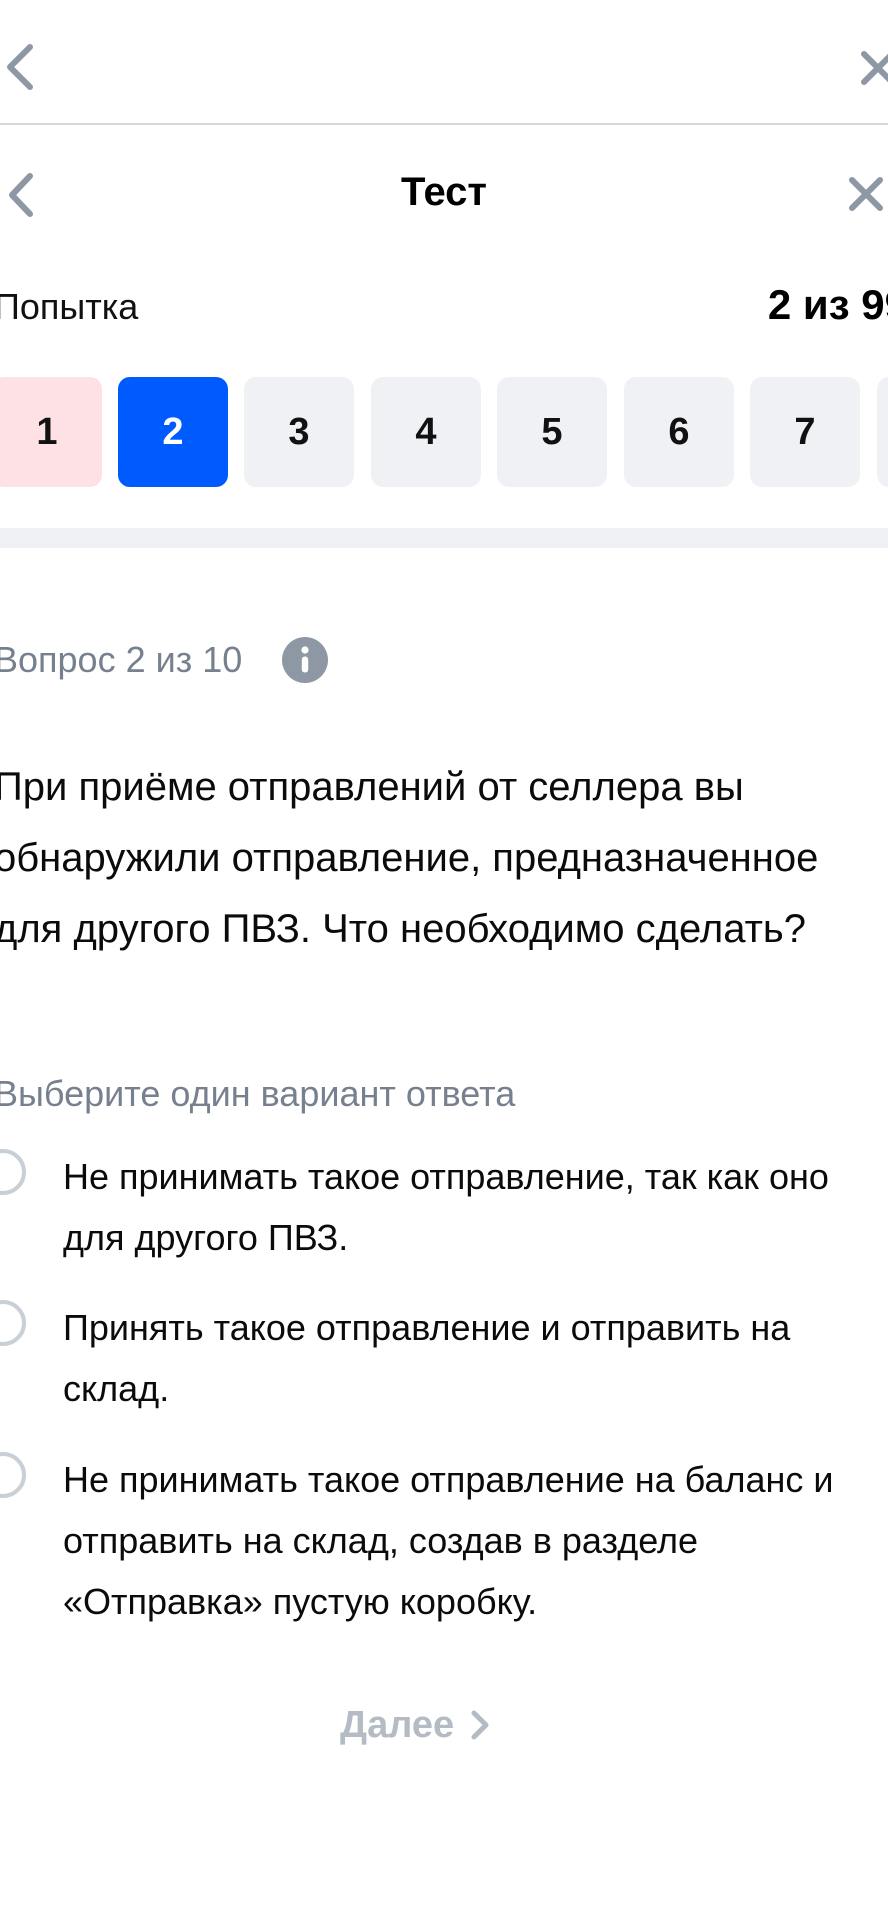 This screenshot has height=1920, width=888. Describe the element at coordinates (173, 432) in the screenshot. I see `question-nav-item: 2` at that location.